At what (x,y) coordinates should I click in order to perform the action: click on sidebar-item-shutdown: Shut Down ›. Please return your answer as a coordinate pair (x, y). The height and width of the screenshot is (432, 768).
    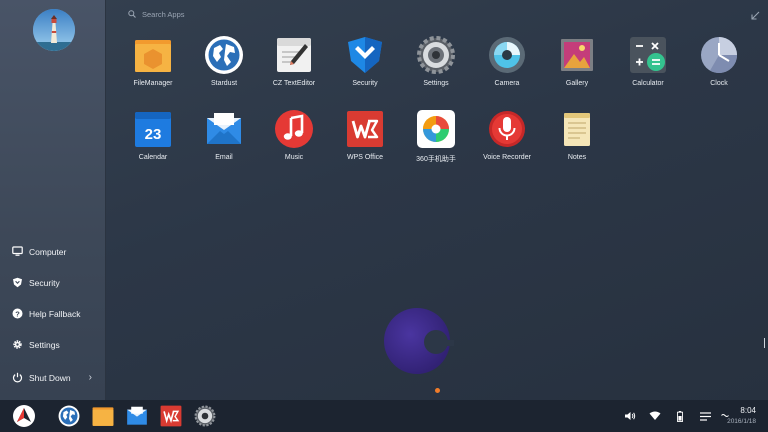
    Looking at the image, I should click on (53, 377).